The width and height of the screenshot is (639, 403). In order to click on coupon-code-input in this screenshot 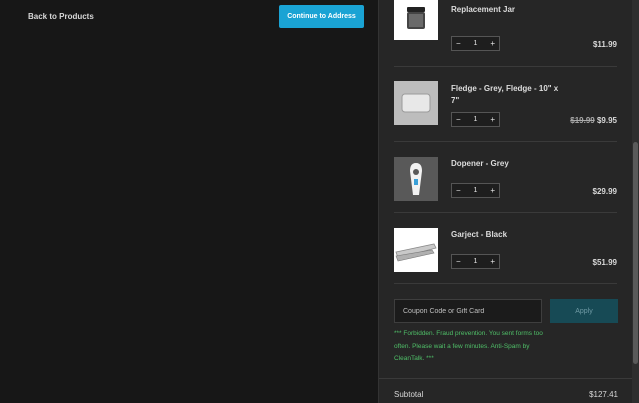, I will do `click(468, 311)`.